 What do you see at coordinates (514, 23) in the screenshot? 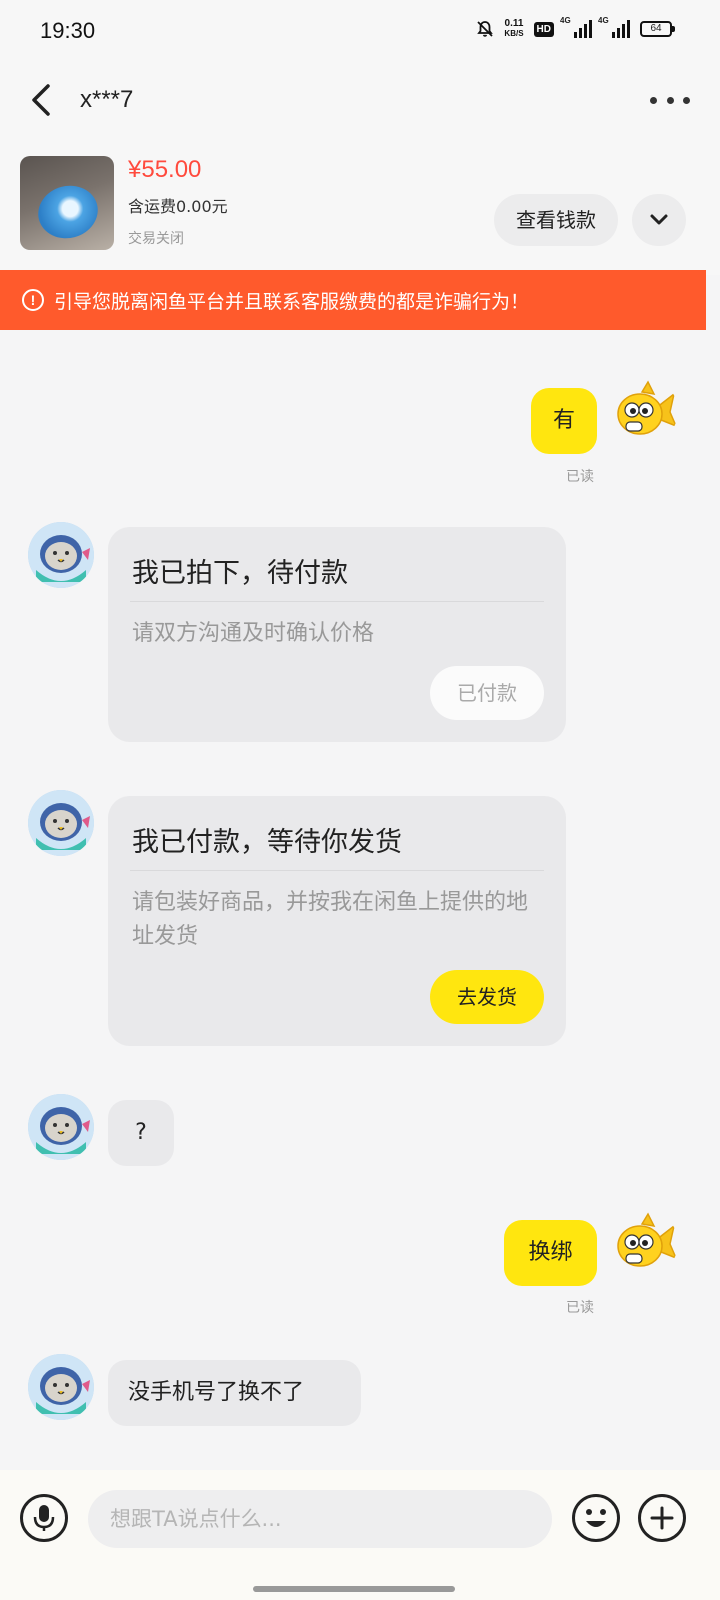
I see `net-speed-value: 0.11` at bounding box center [514, 23].